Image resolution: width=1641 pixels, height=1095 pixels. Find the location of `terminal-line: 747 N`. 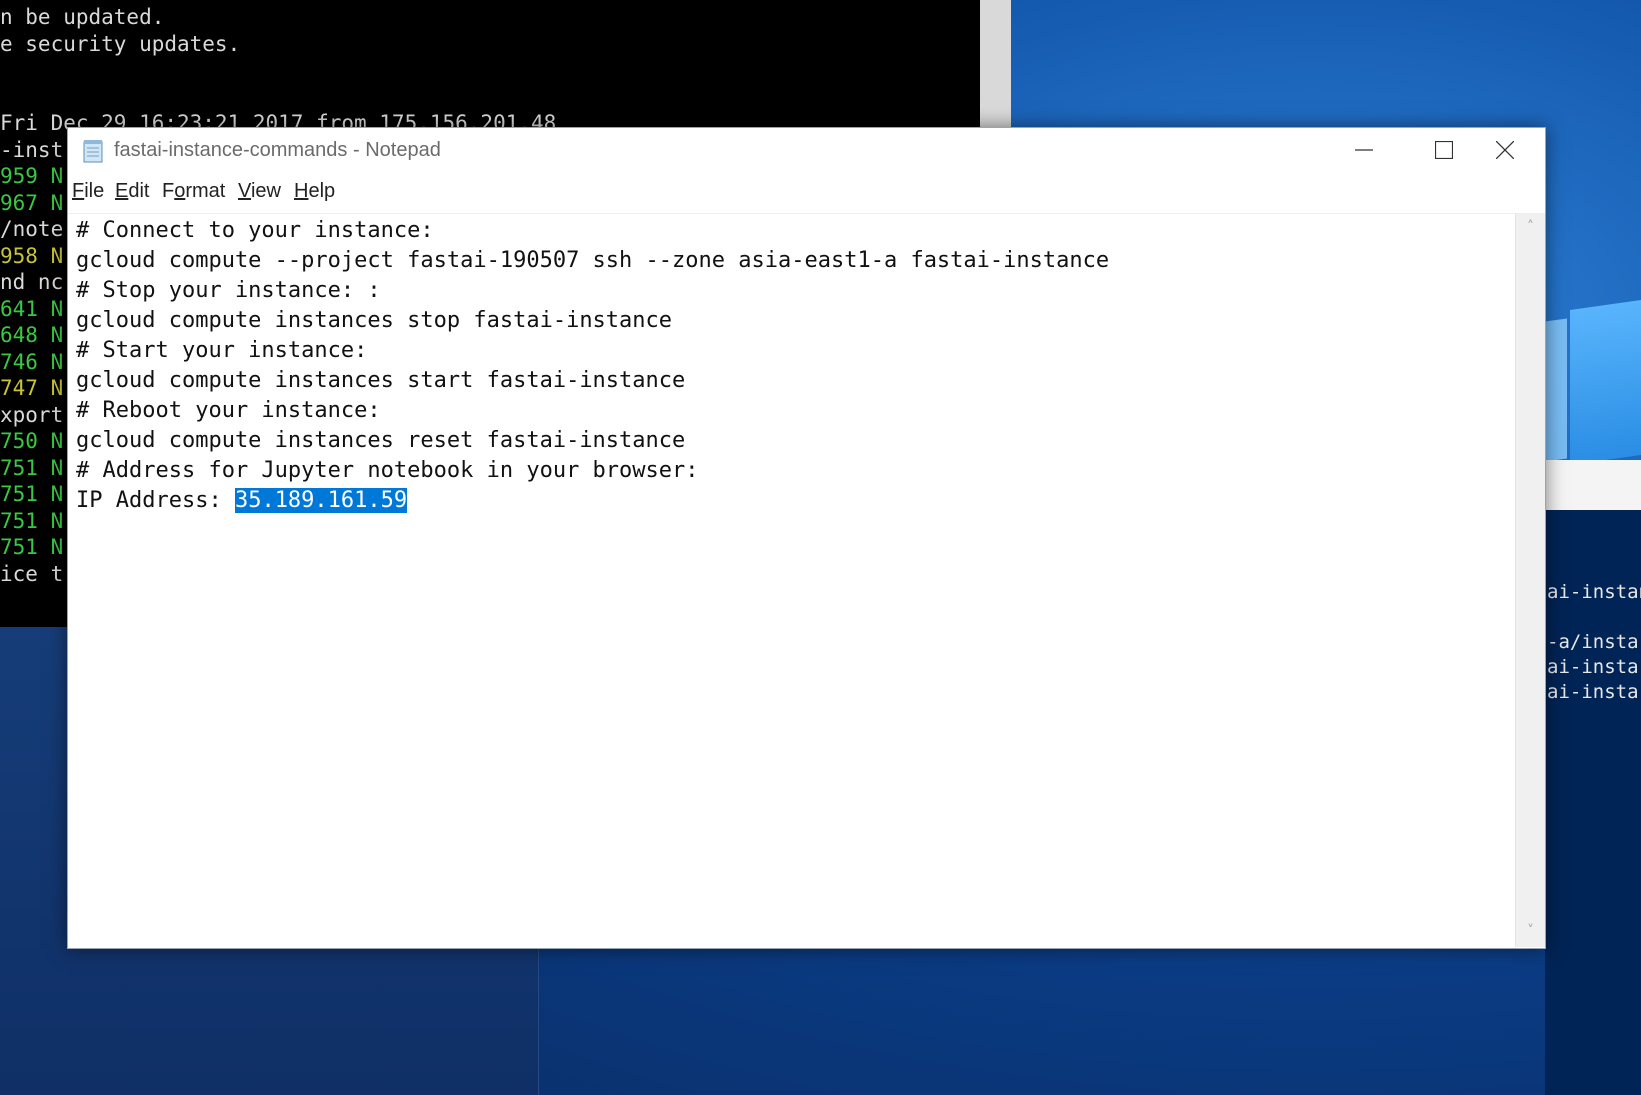

terminal-line: 747 N is located at coordinates (32, 388).